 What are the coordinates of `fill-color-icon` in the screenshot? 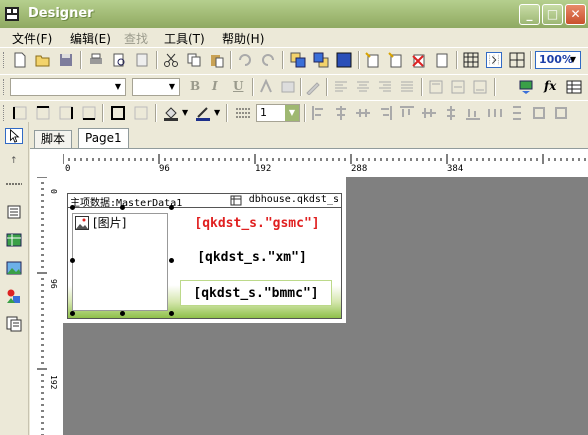 It's located at (171, 113).